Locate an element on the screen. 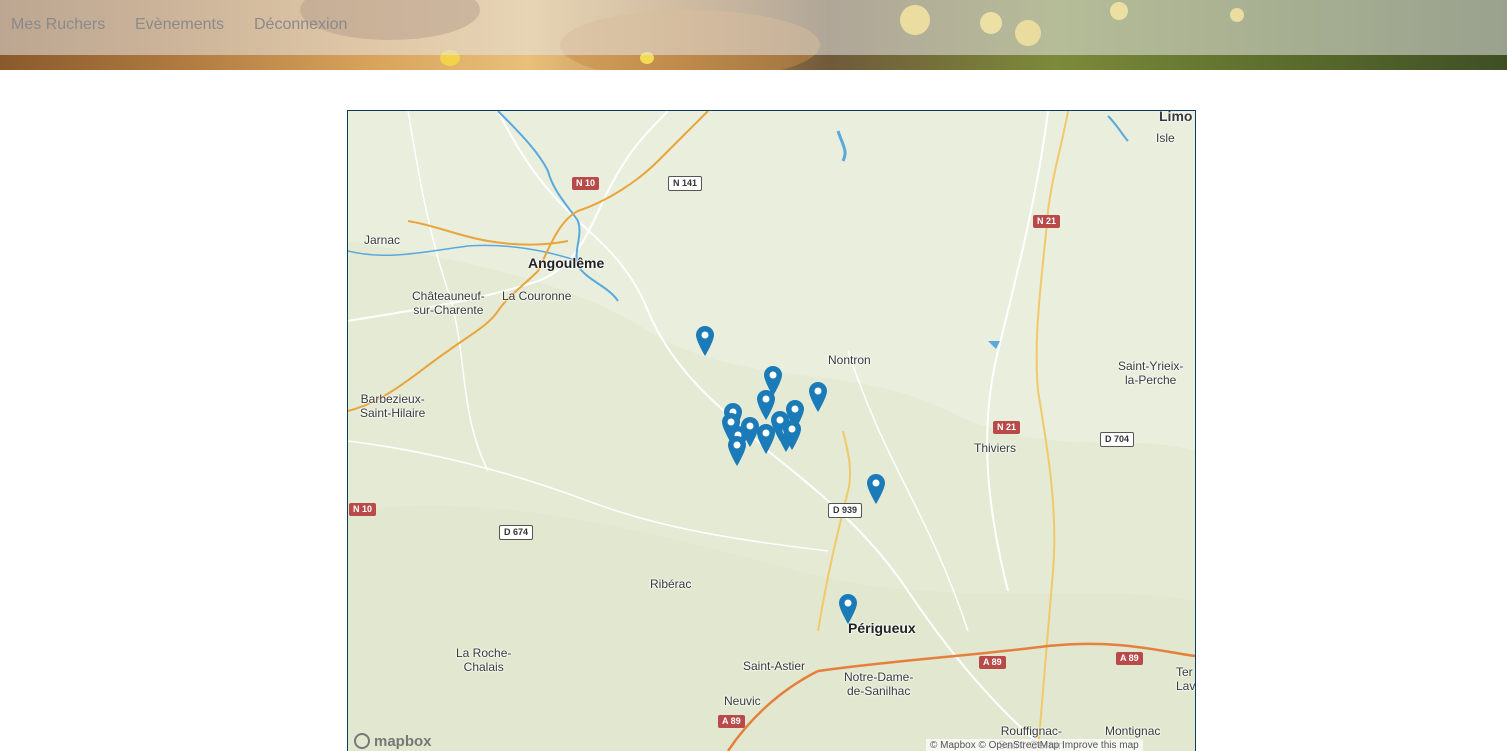 The height and width of the screenshot is (751, 1507). place-label: Jarnac is located at coordinates (382, 240).